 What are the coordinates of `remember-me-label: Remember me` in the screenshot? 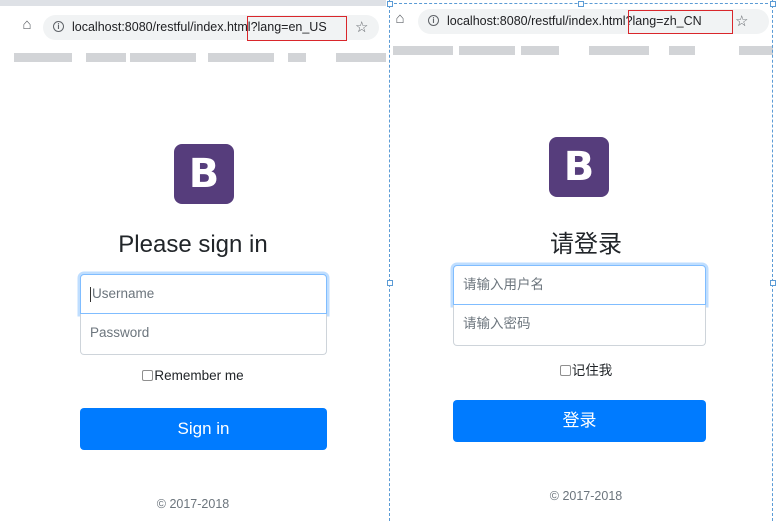 It's located at (198, 375).